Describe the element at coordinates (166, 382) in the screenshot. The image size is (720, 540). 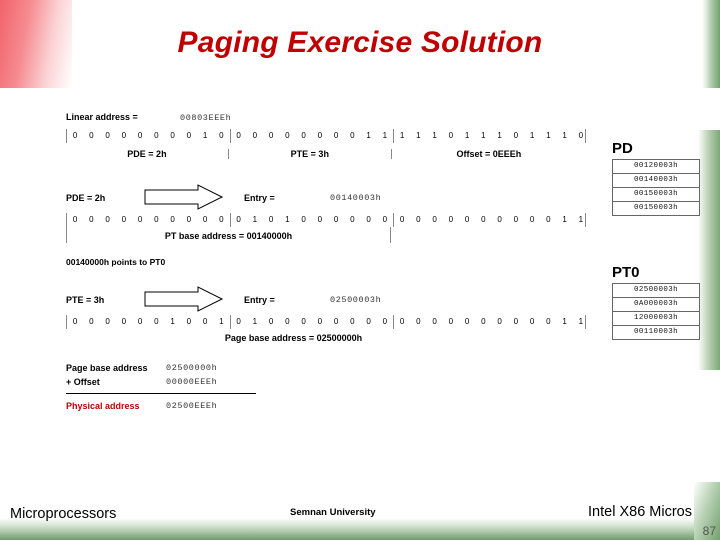
I see `sum-line-offset: + Offset 00000EEEh` at that location.